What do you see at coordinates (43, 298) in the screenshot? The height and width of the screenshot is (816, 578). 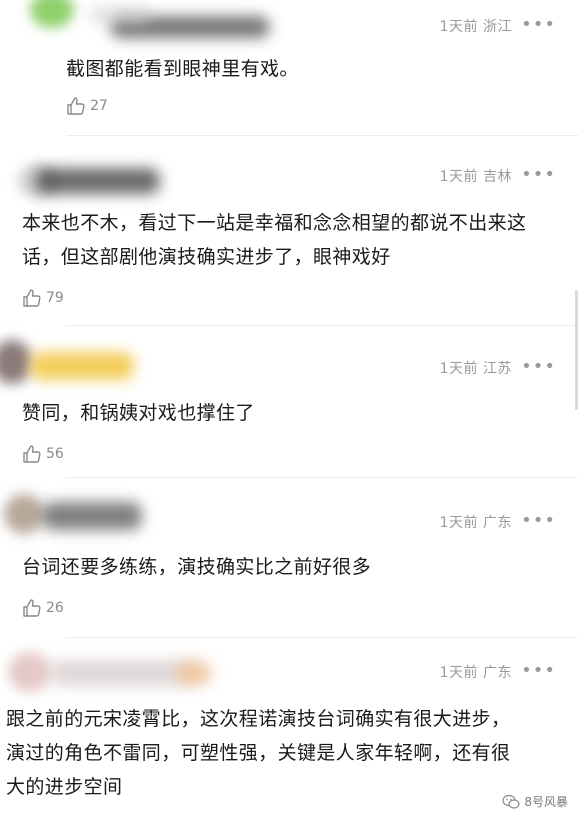 I see `like-button: 79` at bounding box center [43, 298].